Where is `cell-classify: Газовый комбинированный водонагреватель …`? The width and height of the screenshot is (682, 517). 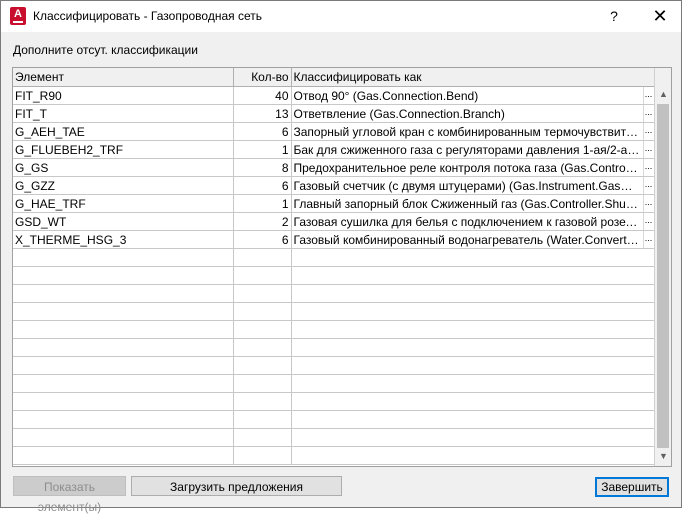 cell-classify: Газовый комбинированный водонагреватель … is located at coordinates (473, 239).